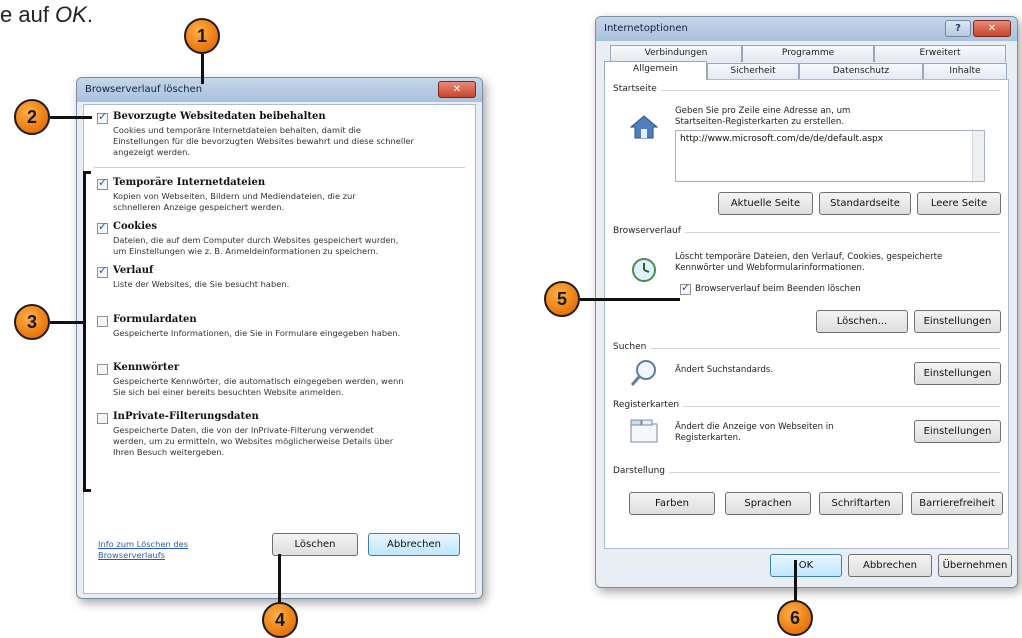  I want to click on home-icon, so click(644, 127).